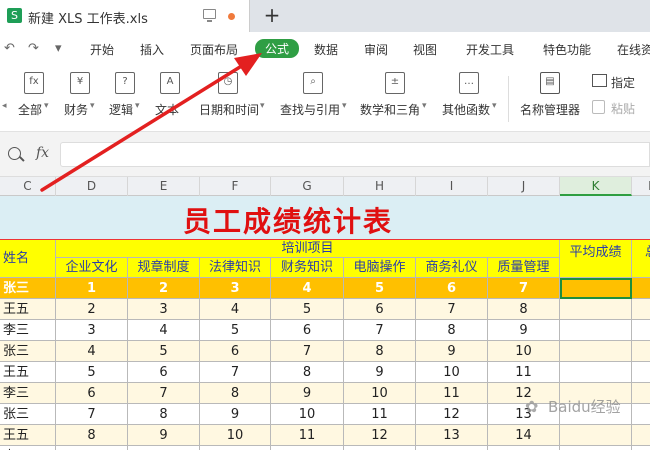 The height and width of the screenshot is (450, 650). I want to click on ribbon-scroll-left-icon: ◂, so click(4, 106).